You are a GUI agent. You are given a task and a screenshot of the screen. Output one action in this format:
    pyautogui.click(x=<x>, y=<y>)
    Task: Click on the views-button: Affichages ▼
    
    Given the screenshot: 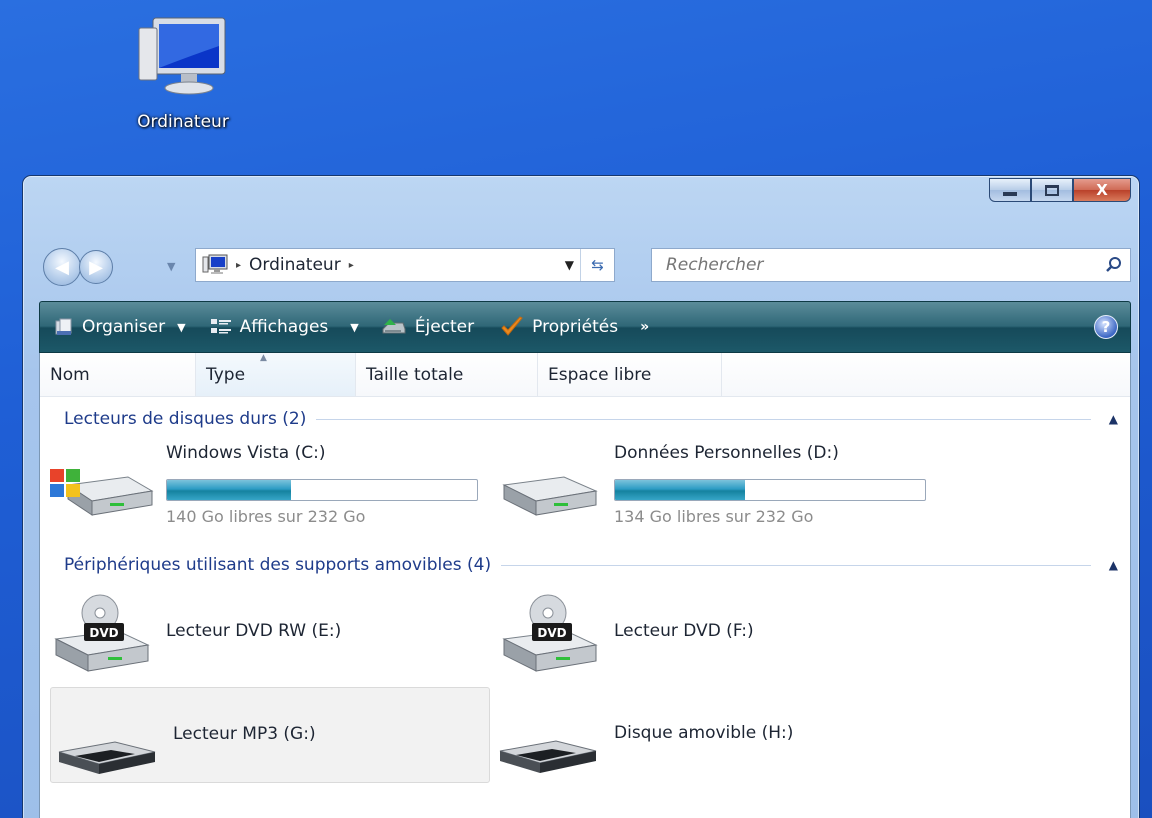 What is the action you would take?
    pyautogui.click(x=284, y=327)
    